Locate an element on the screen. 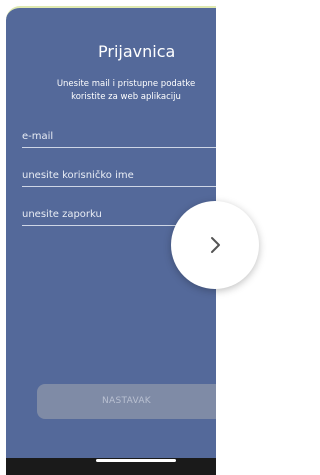  page-title: Prijavnica is located at coordinates (137, 51).